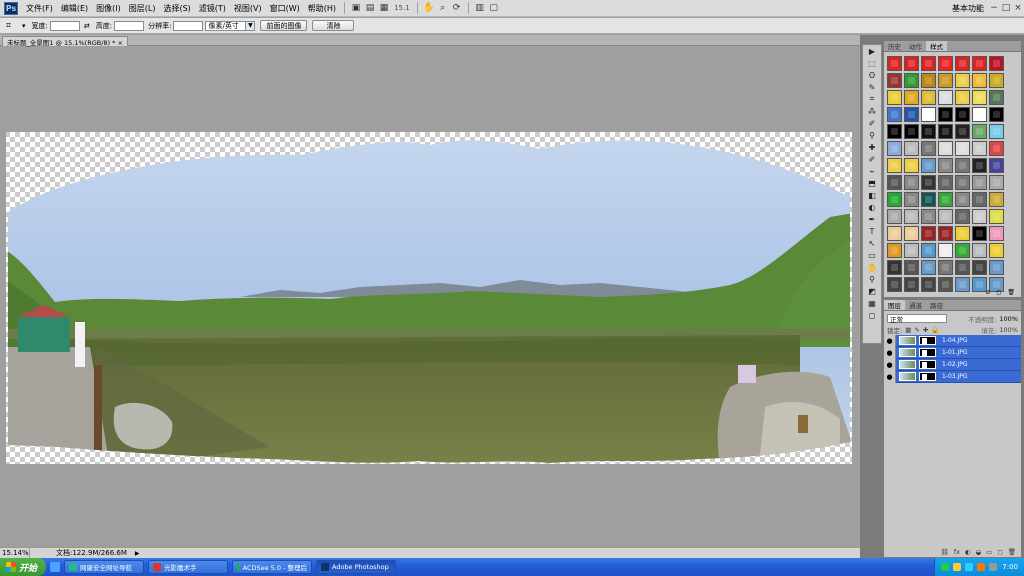 This screenshot has width=1024, height=576. Describe the element at coordinates (1011, 292) in the screenshot. I see `styles-footer-icon-2: 🗑` at that location.